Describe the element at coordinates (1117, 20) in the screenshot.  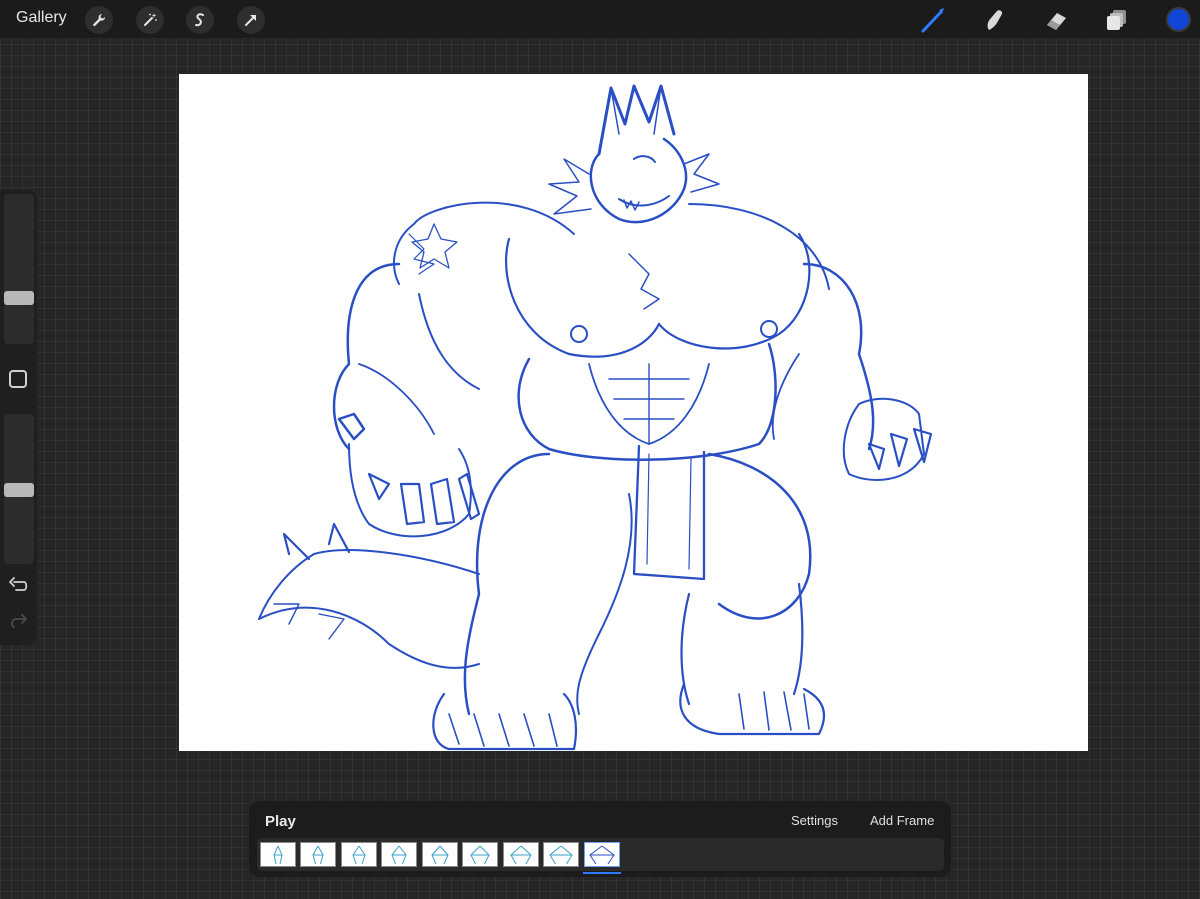
I see `layers-icon` at that location.